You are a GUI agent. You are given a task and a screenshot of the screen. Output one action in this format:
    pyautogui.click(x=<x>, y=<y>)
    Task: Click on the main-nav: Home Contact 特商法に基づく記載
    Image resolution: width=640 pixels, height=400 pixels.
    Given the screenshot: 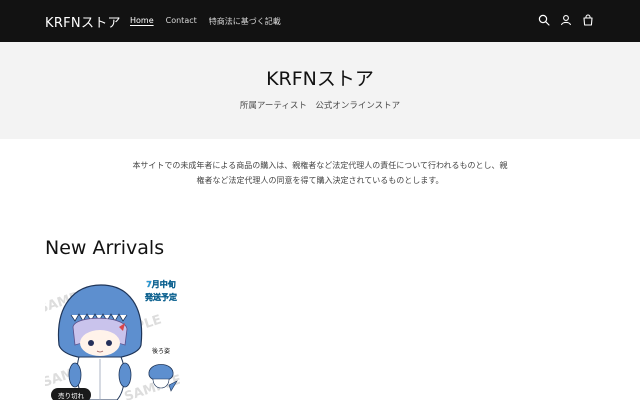 What is the action you would take?
    pyautogui.click(x=205, y=21)
    